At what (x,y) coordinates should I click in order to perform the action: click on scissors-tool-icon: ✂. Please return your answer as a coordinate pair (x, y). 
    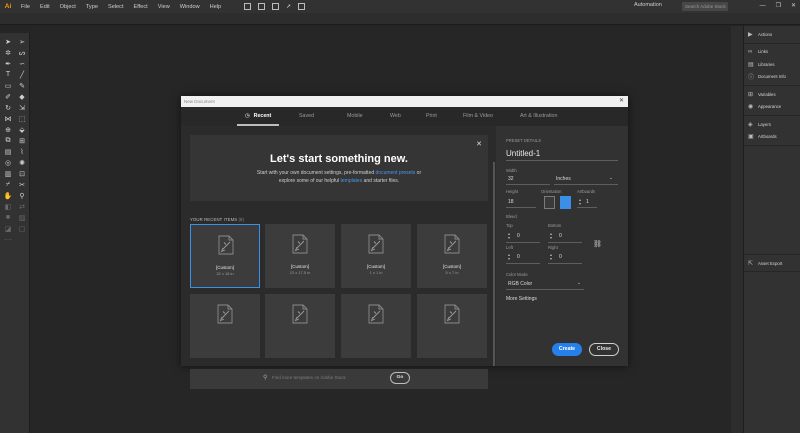
    Looking at the image, I should click on (22, 184).